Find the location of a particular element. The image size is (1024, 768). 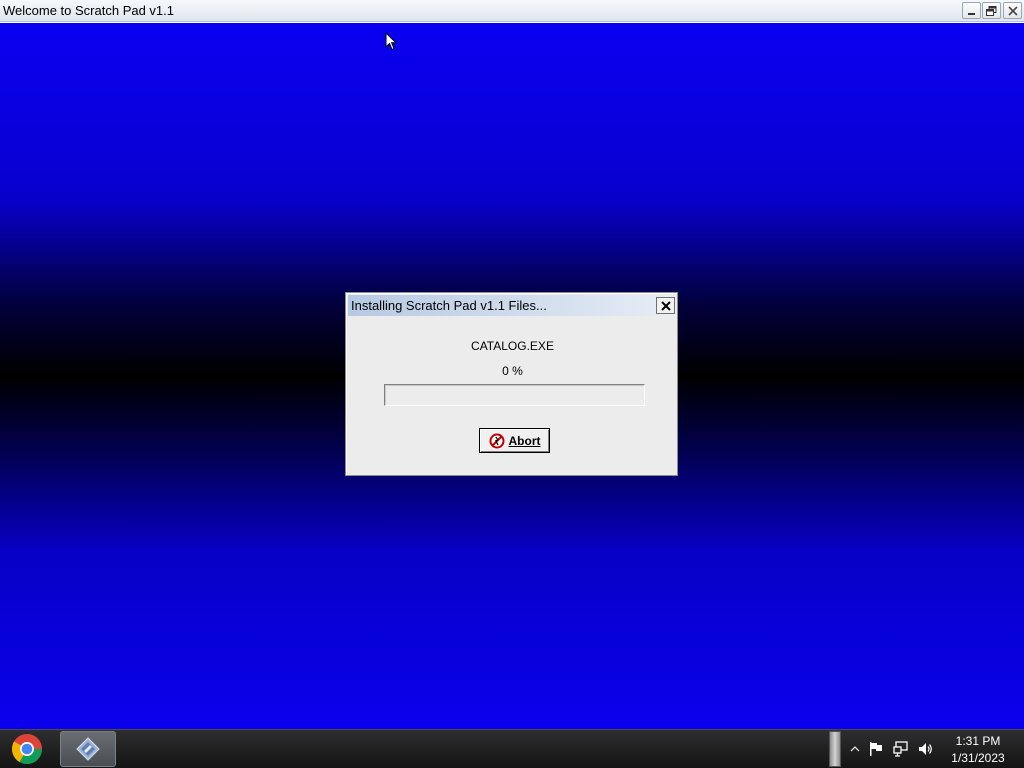

dialog-close-button is located at coordinates (665, 305).